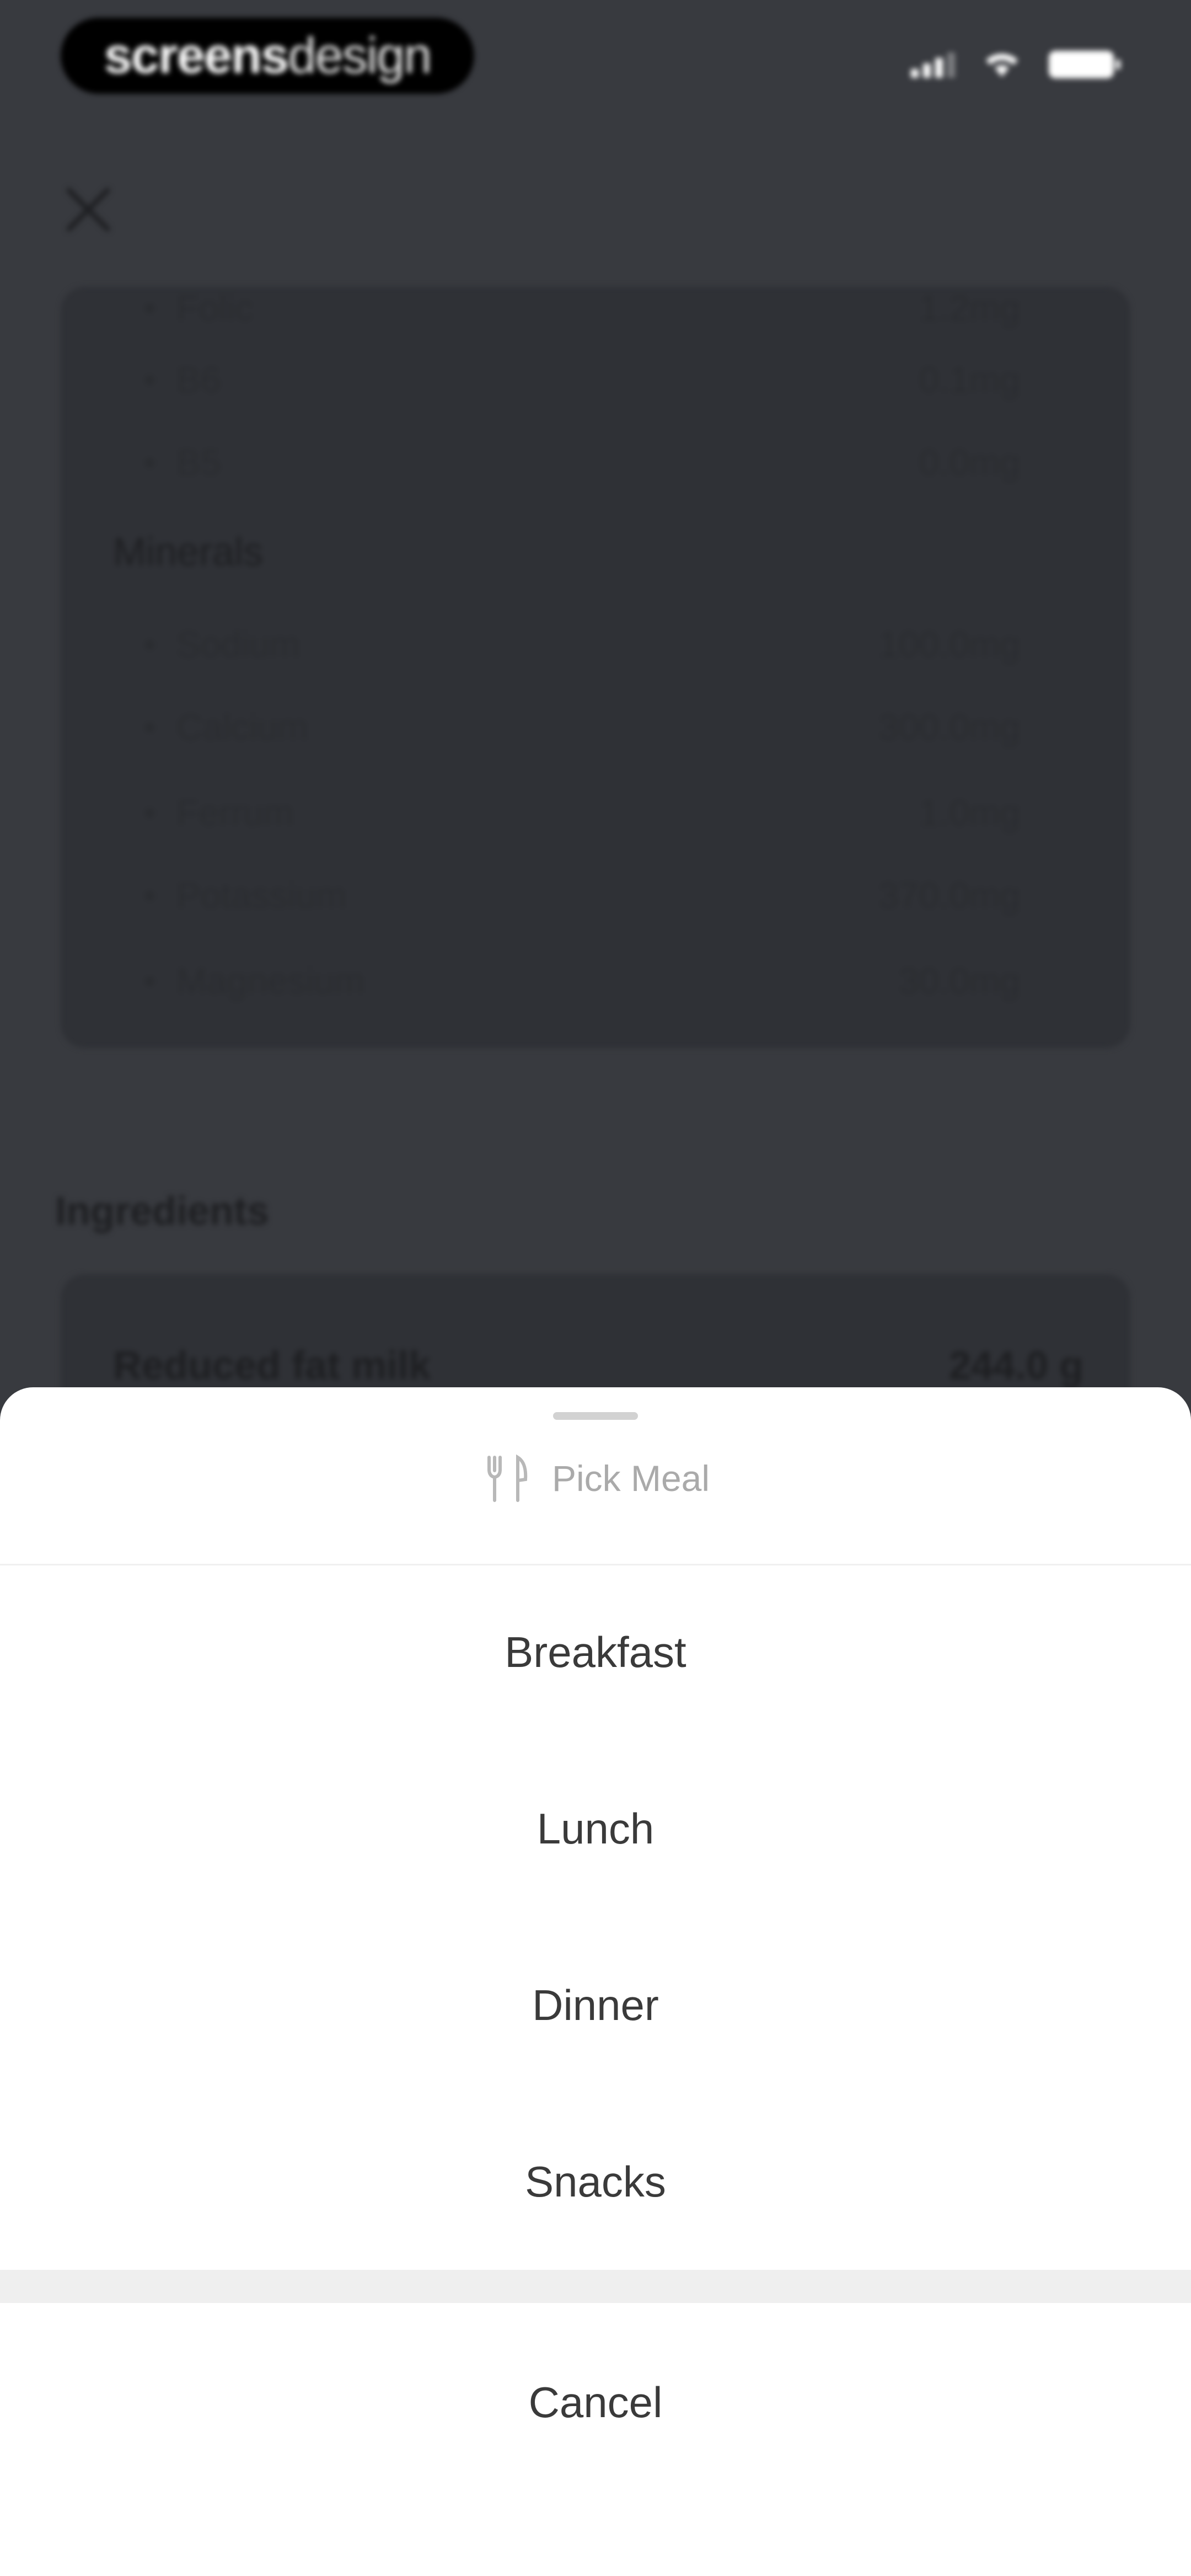  I want to click on mineral-label: Calcium, so click(242, 727).